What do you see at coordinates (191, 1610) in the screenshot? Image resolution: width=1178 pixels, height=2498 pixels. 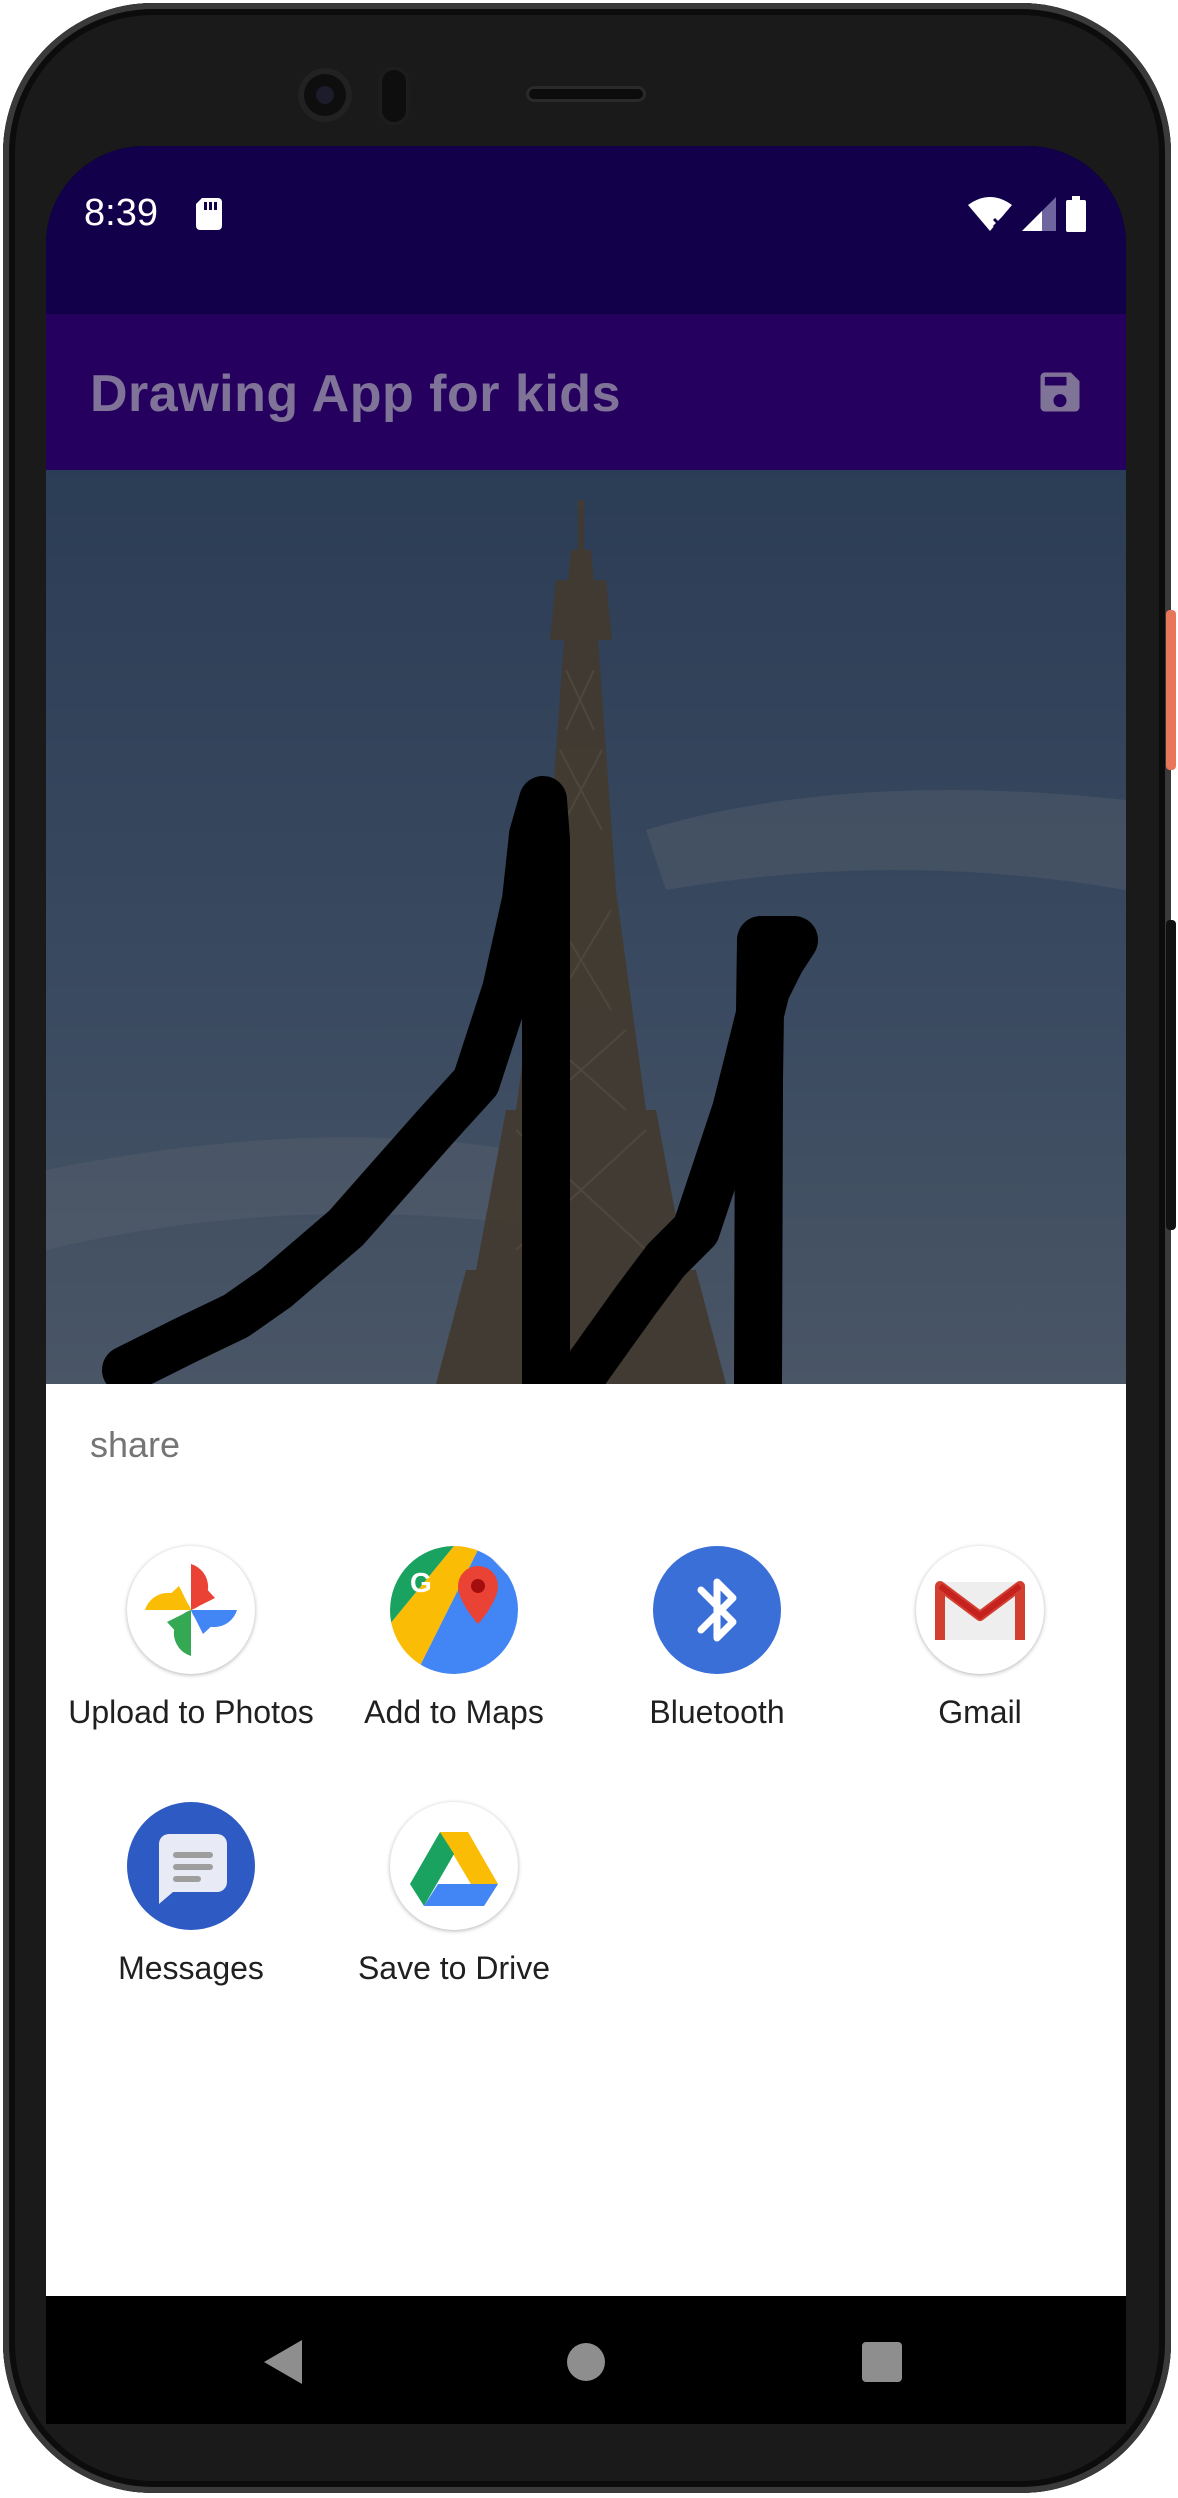 I see `google-photos-icon` at bounding box center [191, 1610].